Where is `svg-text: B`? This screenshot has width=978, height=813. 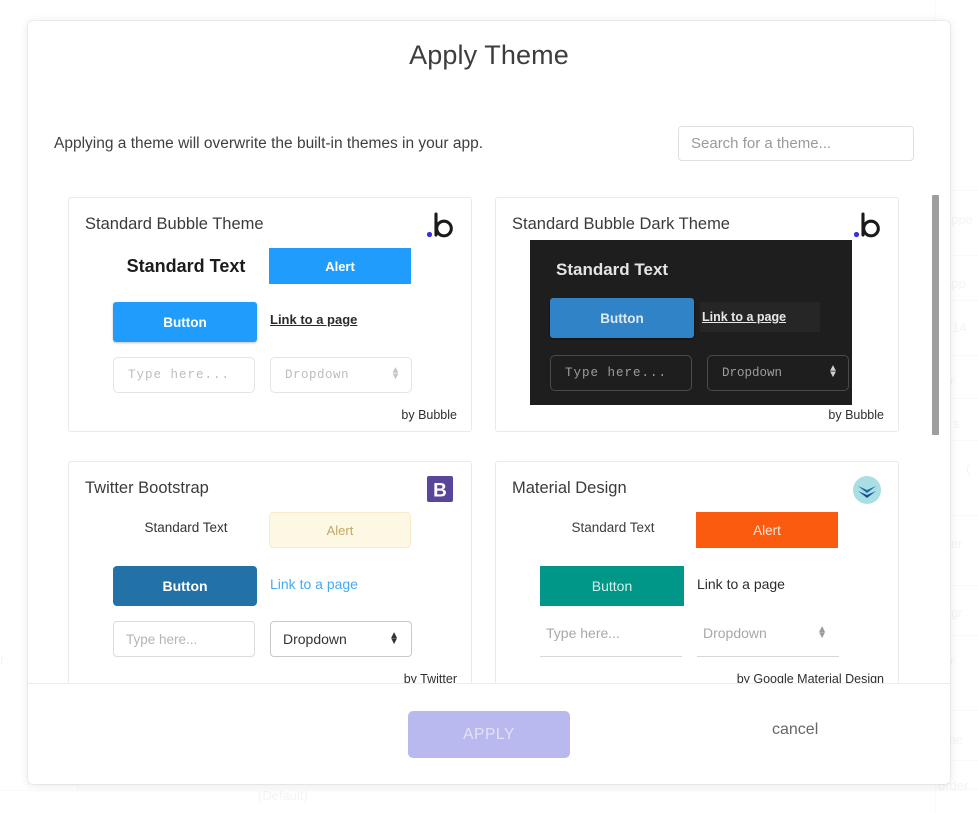
svg-text: B is located at coordinates (440, 491).